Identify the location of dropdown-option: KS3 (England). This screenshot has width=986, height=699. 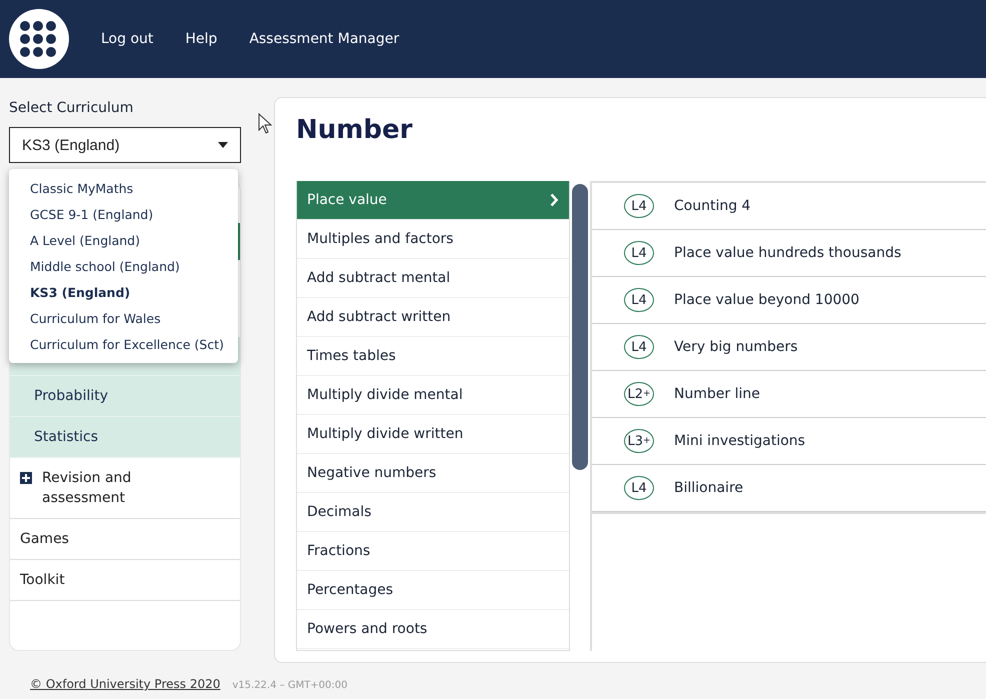
(123, 292).